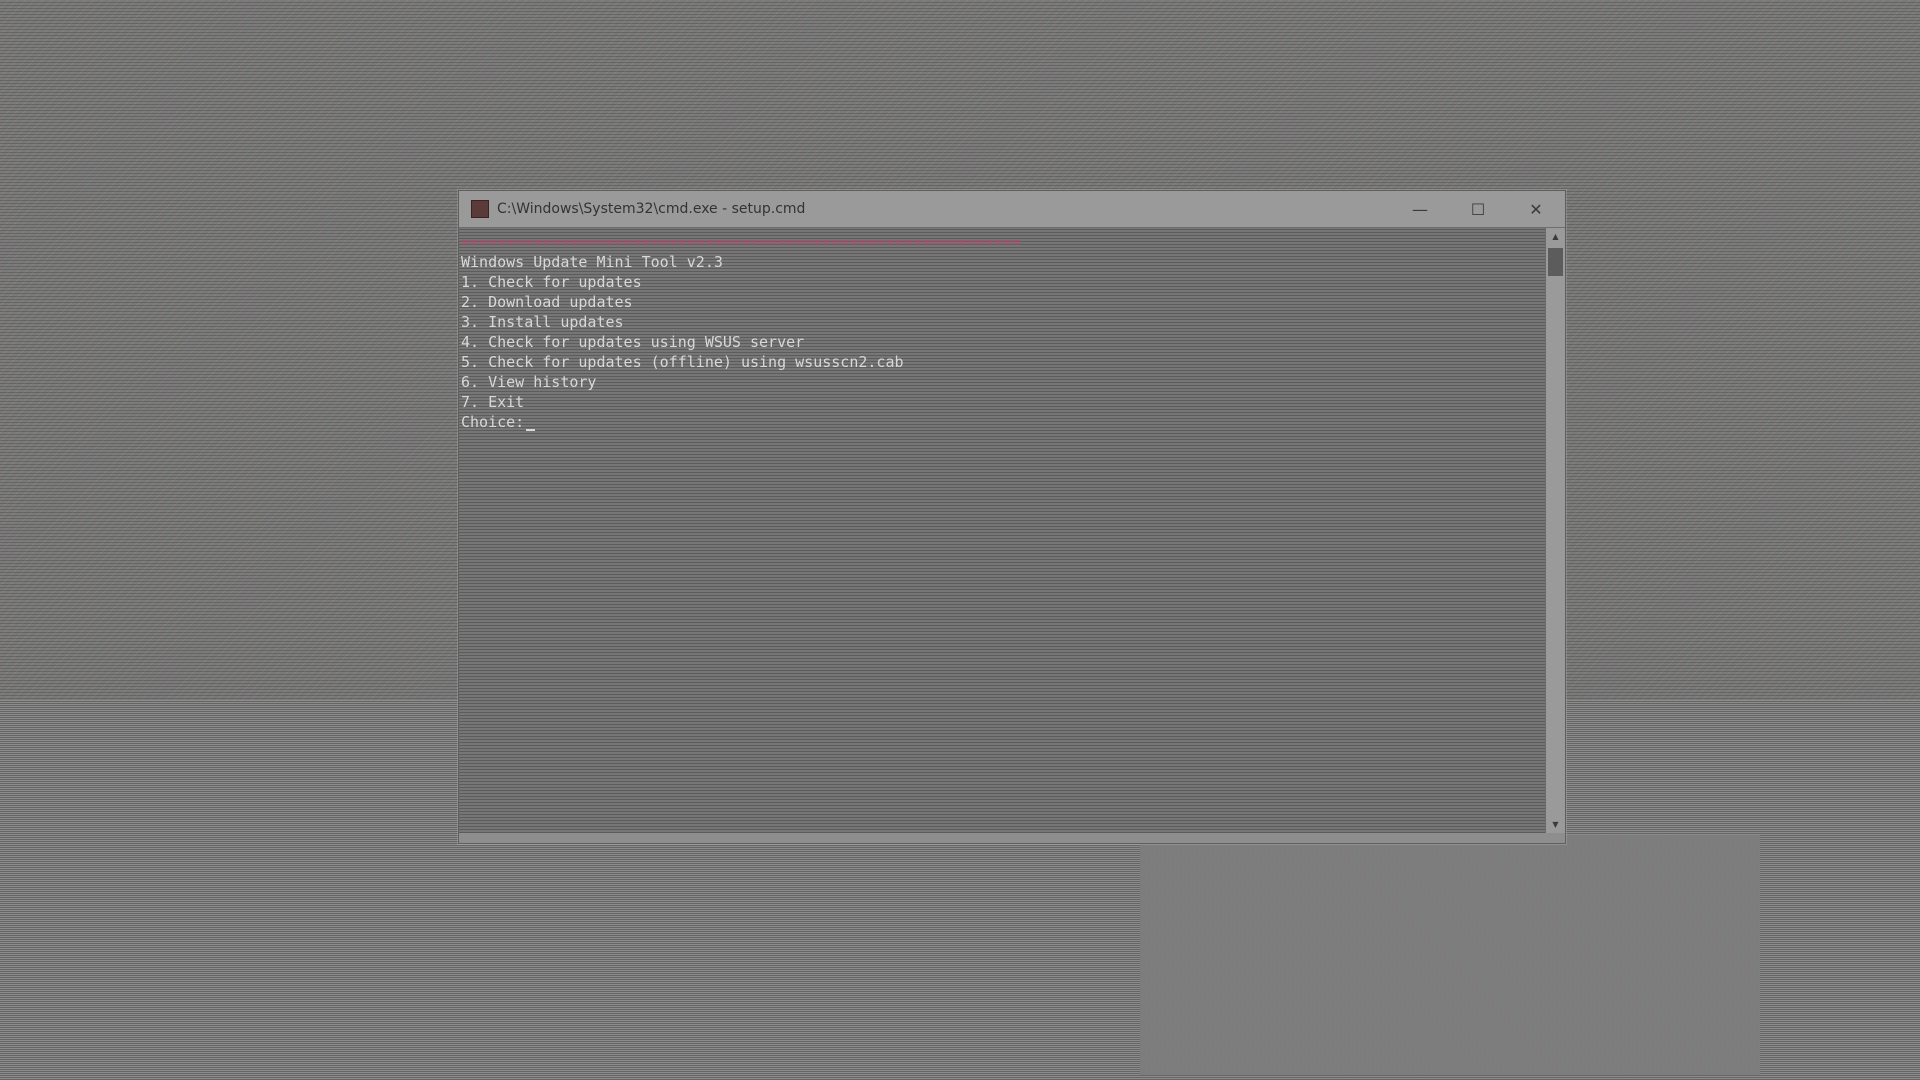 Image resolution: width=1920 pixels, height=1080 pixels. I want to click on window-title: C:\Windows\System32\cmd.exe - setup.cmd, so click(651, 209).